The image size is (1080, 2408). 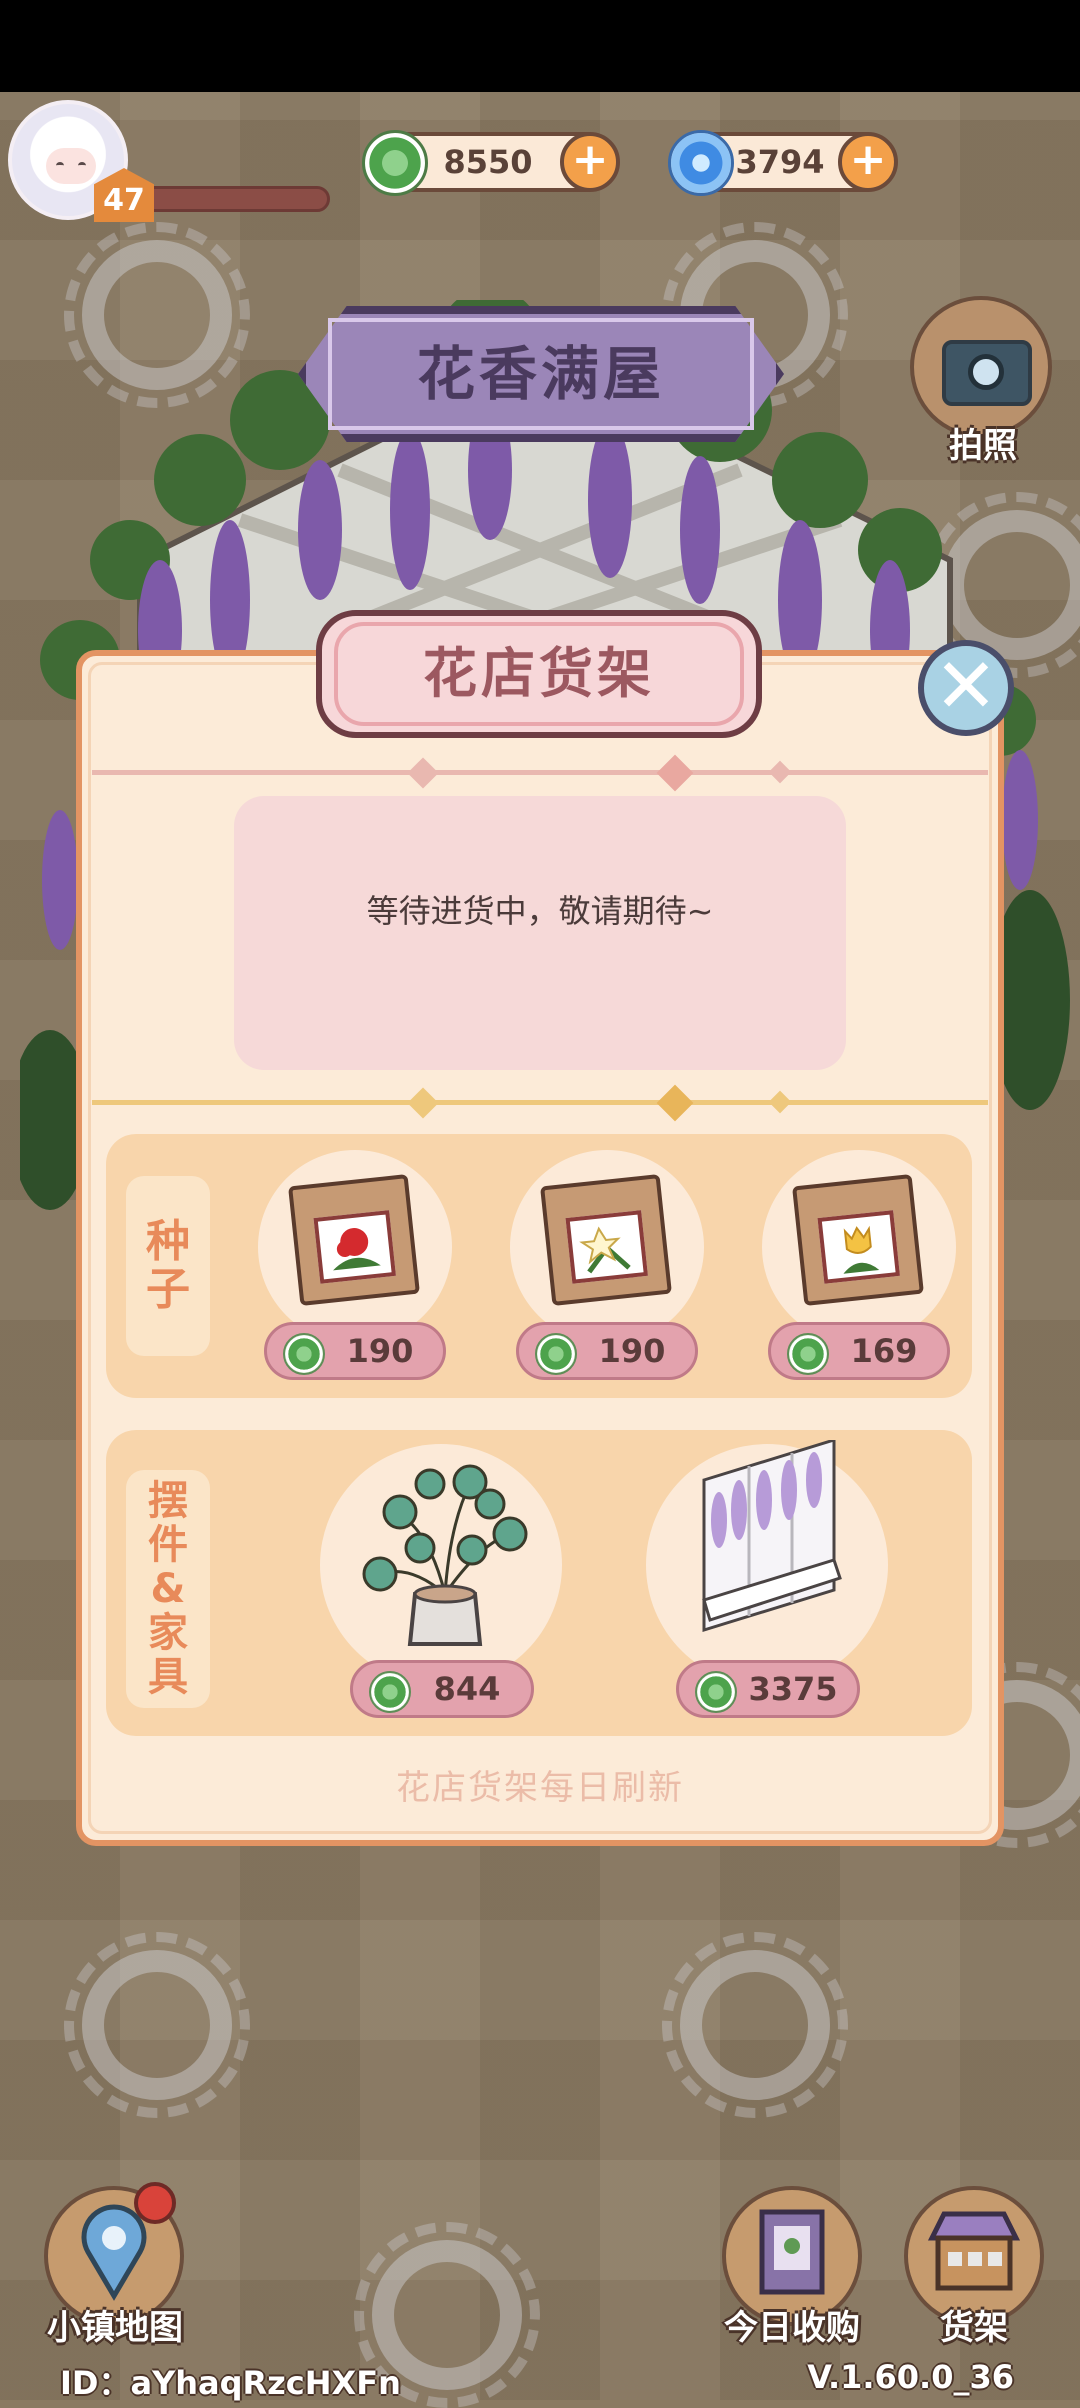 I want to click on clover-currency: 8550 +, so click(x=491, y=163).